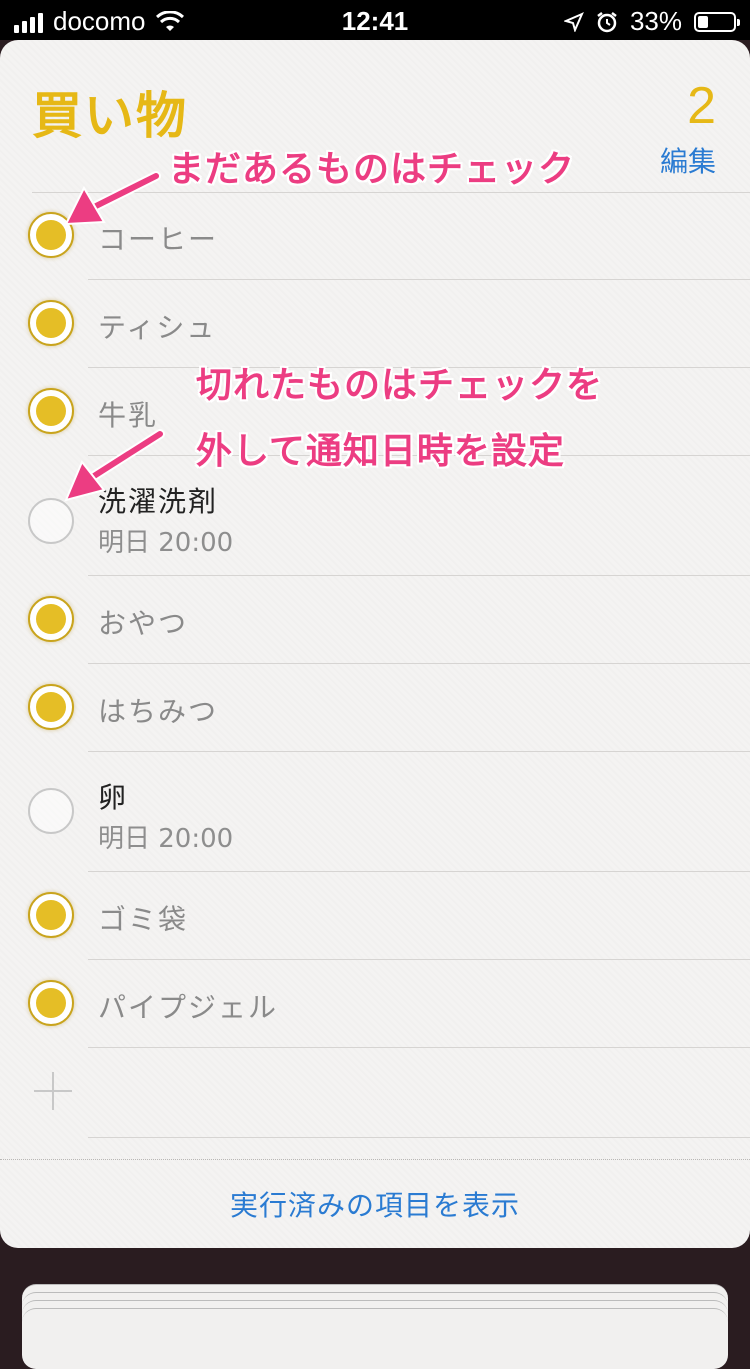 Image resolution: width=750 pixels, height=1369 pixels. I want to click on item-label: コーヒー, so click(158, 239).